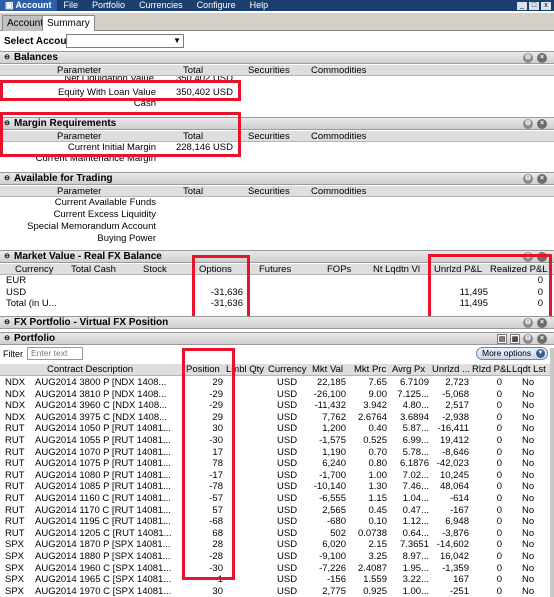 This screenshot has width=554, height=597. What do you see at coordinates (275, 269) in the screenshot?
I see `col-futures: Futures` at bounding box center [275, 269].